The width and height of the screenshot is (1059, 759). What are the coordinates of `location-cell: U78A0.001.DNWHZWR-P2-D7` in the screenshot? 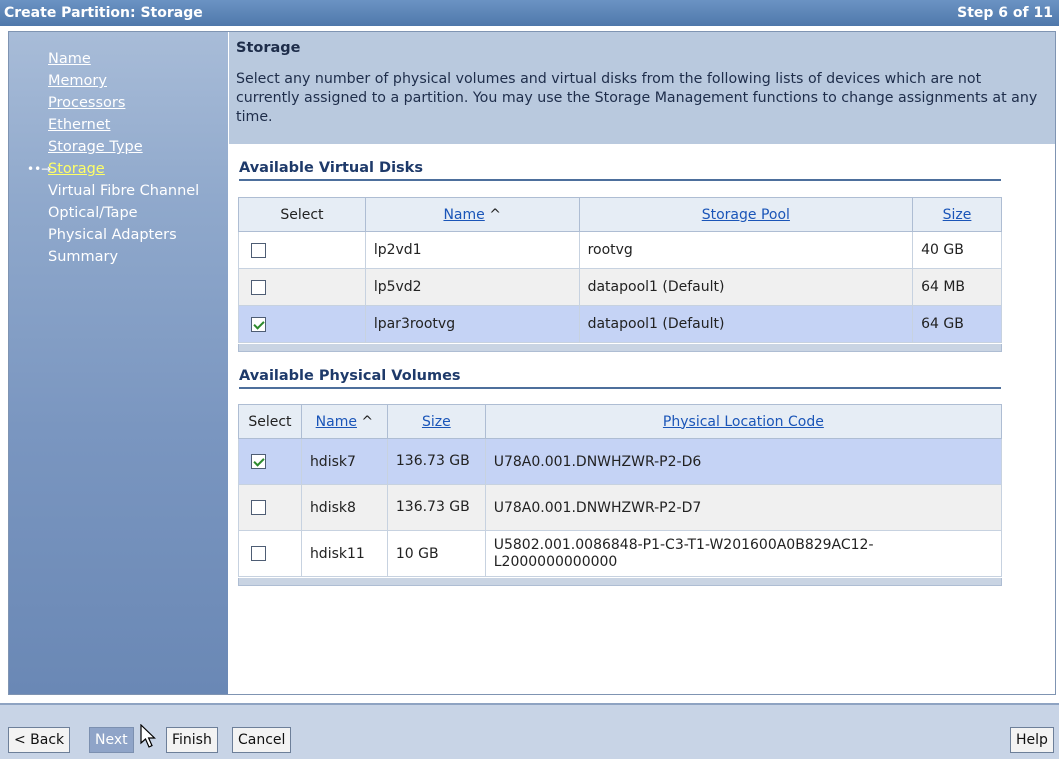 It's located at (743, 507).